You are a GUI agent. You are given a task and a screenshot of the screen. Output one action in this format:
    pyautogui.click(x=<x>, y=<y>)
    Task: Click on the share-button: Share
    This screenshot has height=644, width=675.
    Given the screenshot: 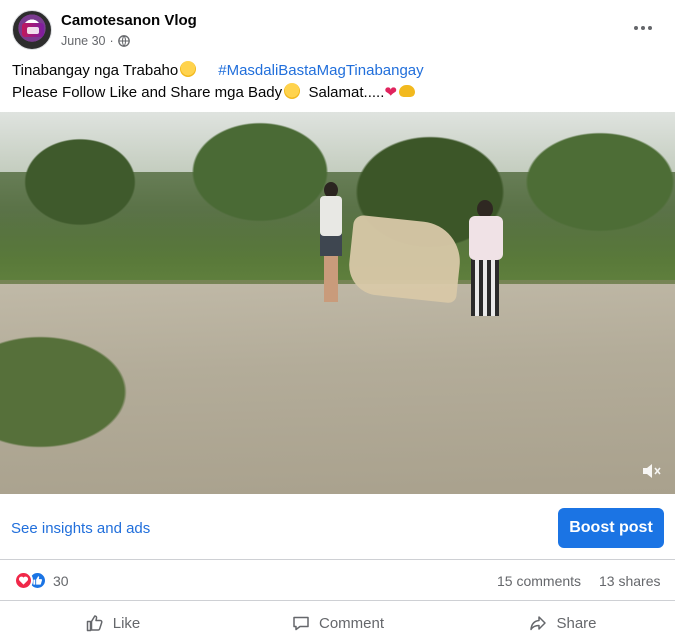 What is the action you would take?
    pyautogui.click(x=562, y=623)
    